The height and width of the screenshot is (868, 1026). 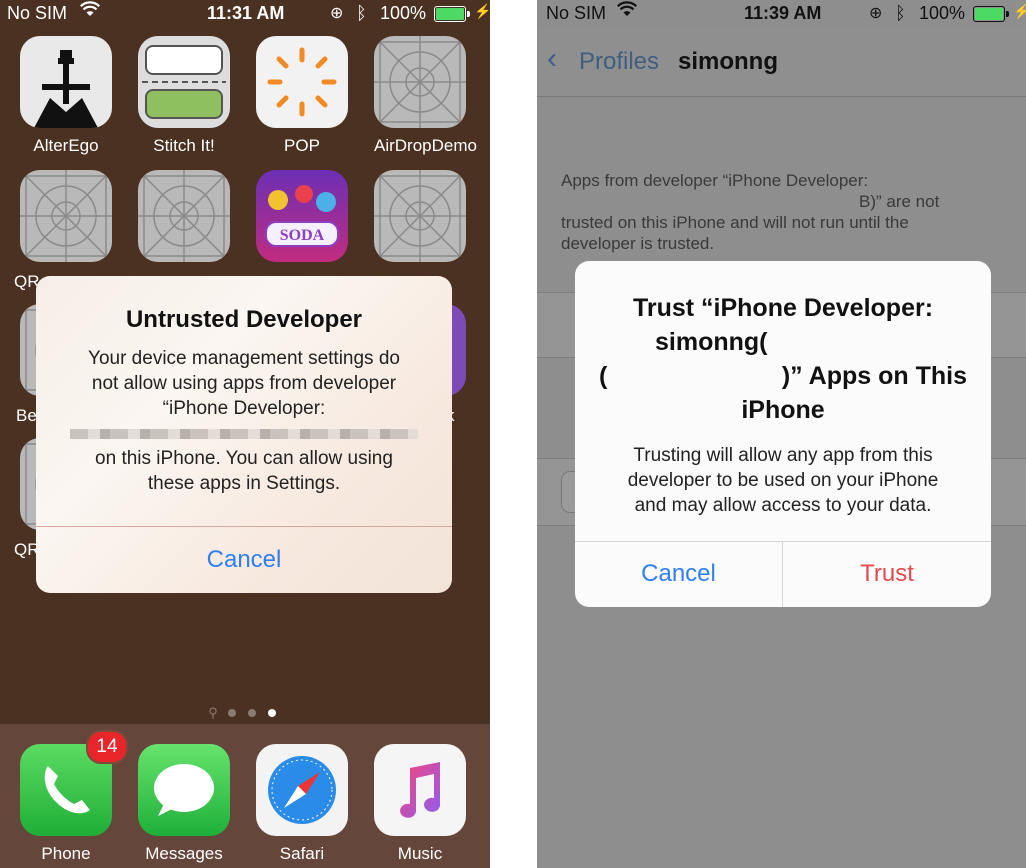 I want to click on description-line: Apps from developer “iPhone Developer:, so click(x=715, y=180).